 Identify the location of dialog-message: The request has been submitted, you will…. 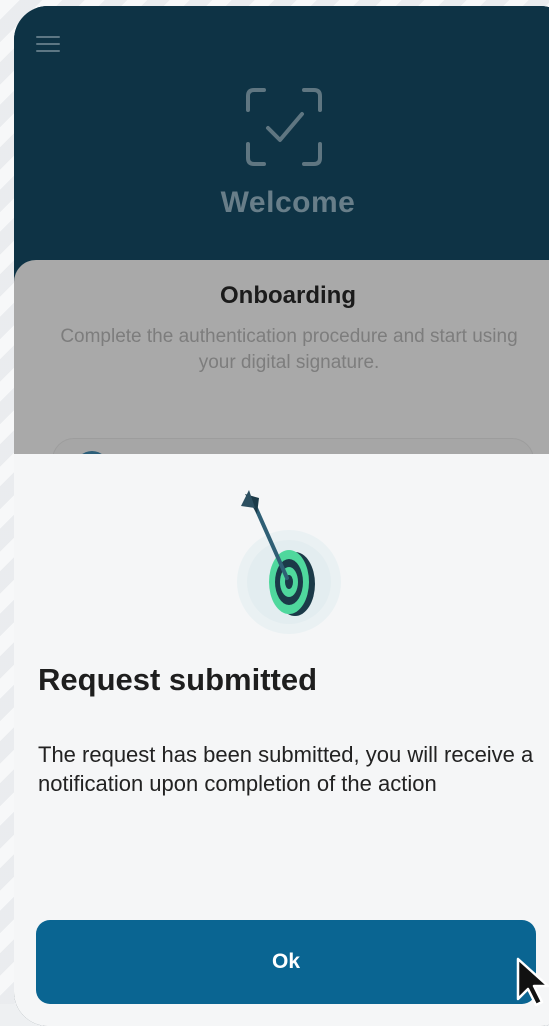
(286, 769).